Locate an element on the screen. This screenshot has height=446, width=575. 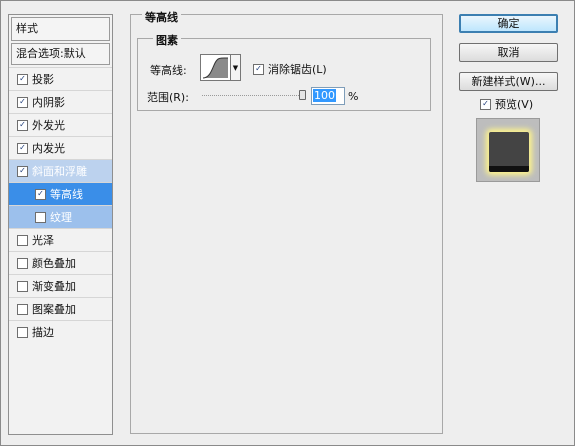
style-item-label: 纹理 is located at coordinates (61, 217).